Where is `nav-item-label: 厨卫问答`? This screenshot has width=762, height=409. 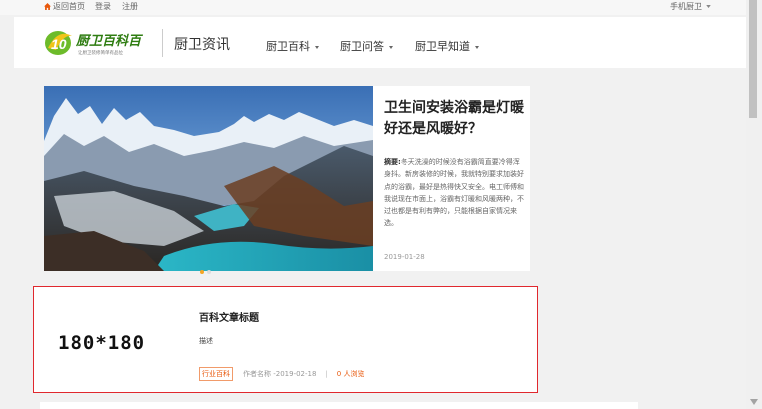
nav-item-label: 厨卫问答 is located at coordinates (362, 46).